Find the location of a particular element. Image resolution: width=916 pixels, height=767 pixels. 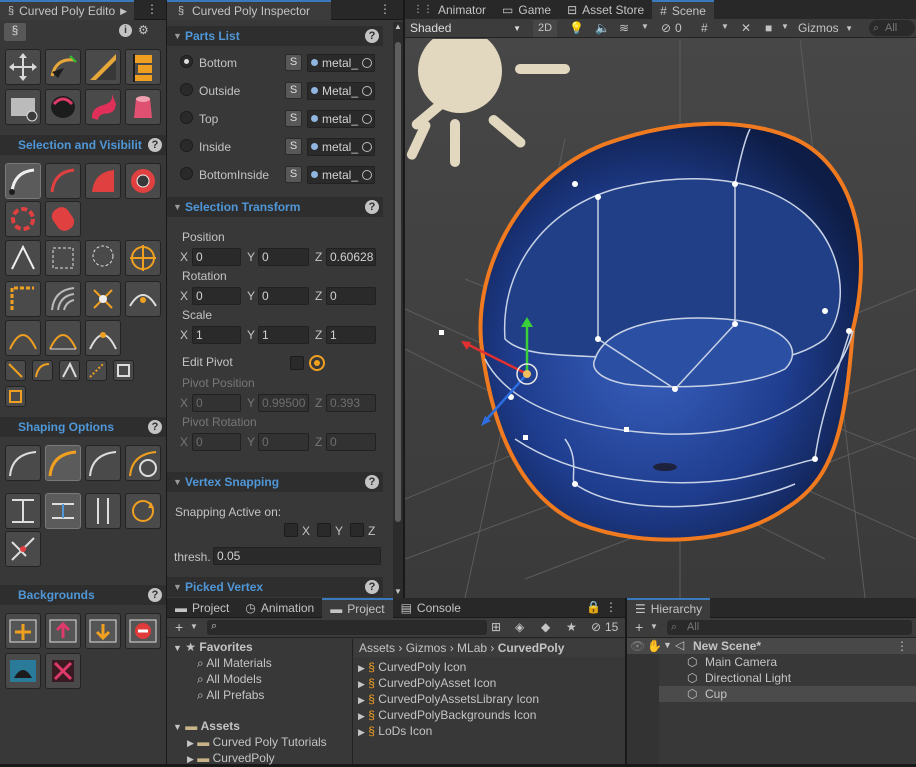

visibility-eye-icon: 👁 is located at coordinates (637, 646).